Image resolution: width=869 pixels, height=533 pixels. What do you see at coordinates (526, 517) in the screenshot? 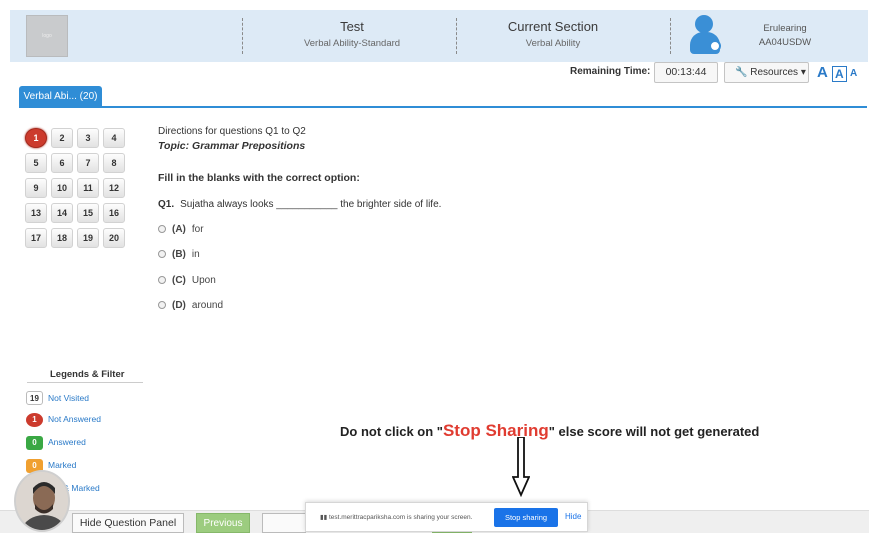
I see `stop-sharing-button: Stop sharing` at bounding box center [526, 517].